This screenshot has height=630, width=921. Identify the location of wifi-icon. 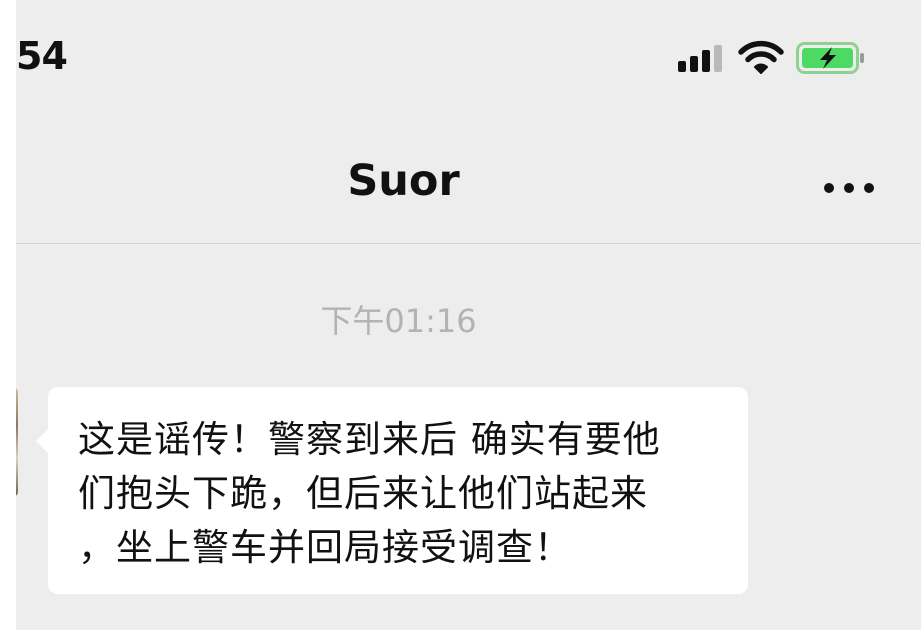
(761, 57).